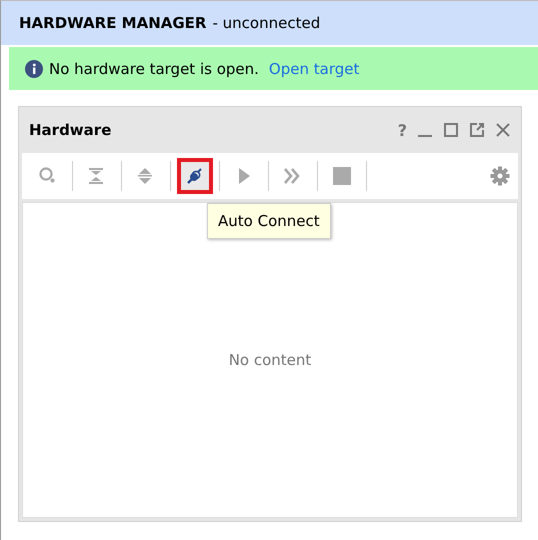 This screenshot has width=538, height=540. I want to click on maximize-icon, so click(451, 130).